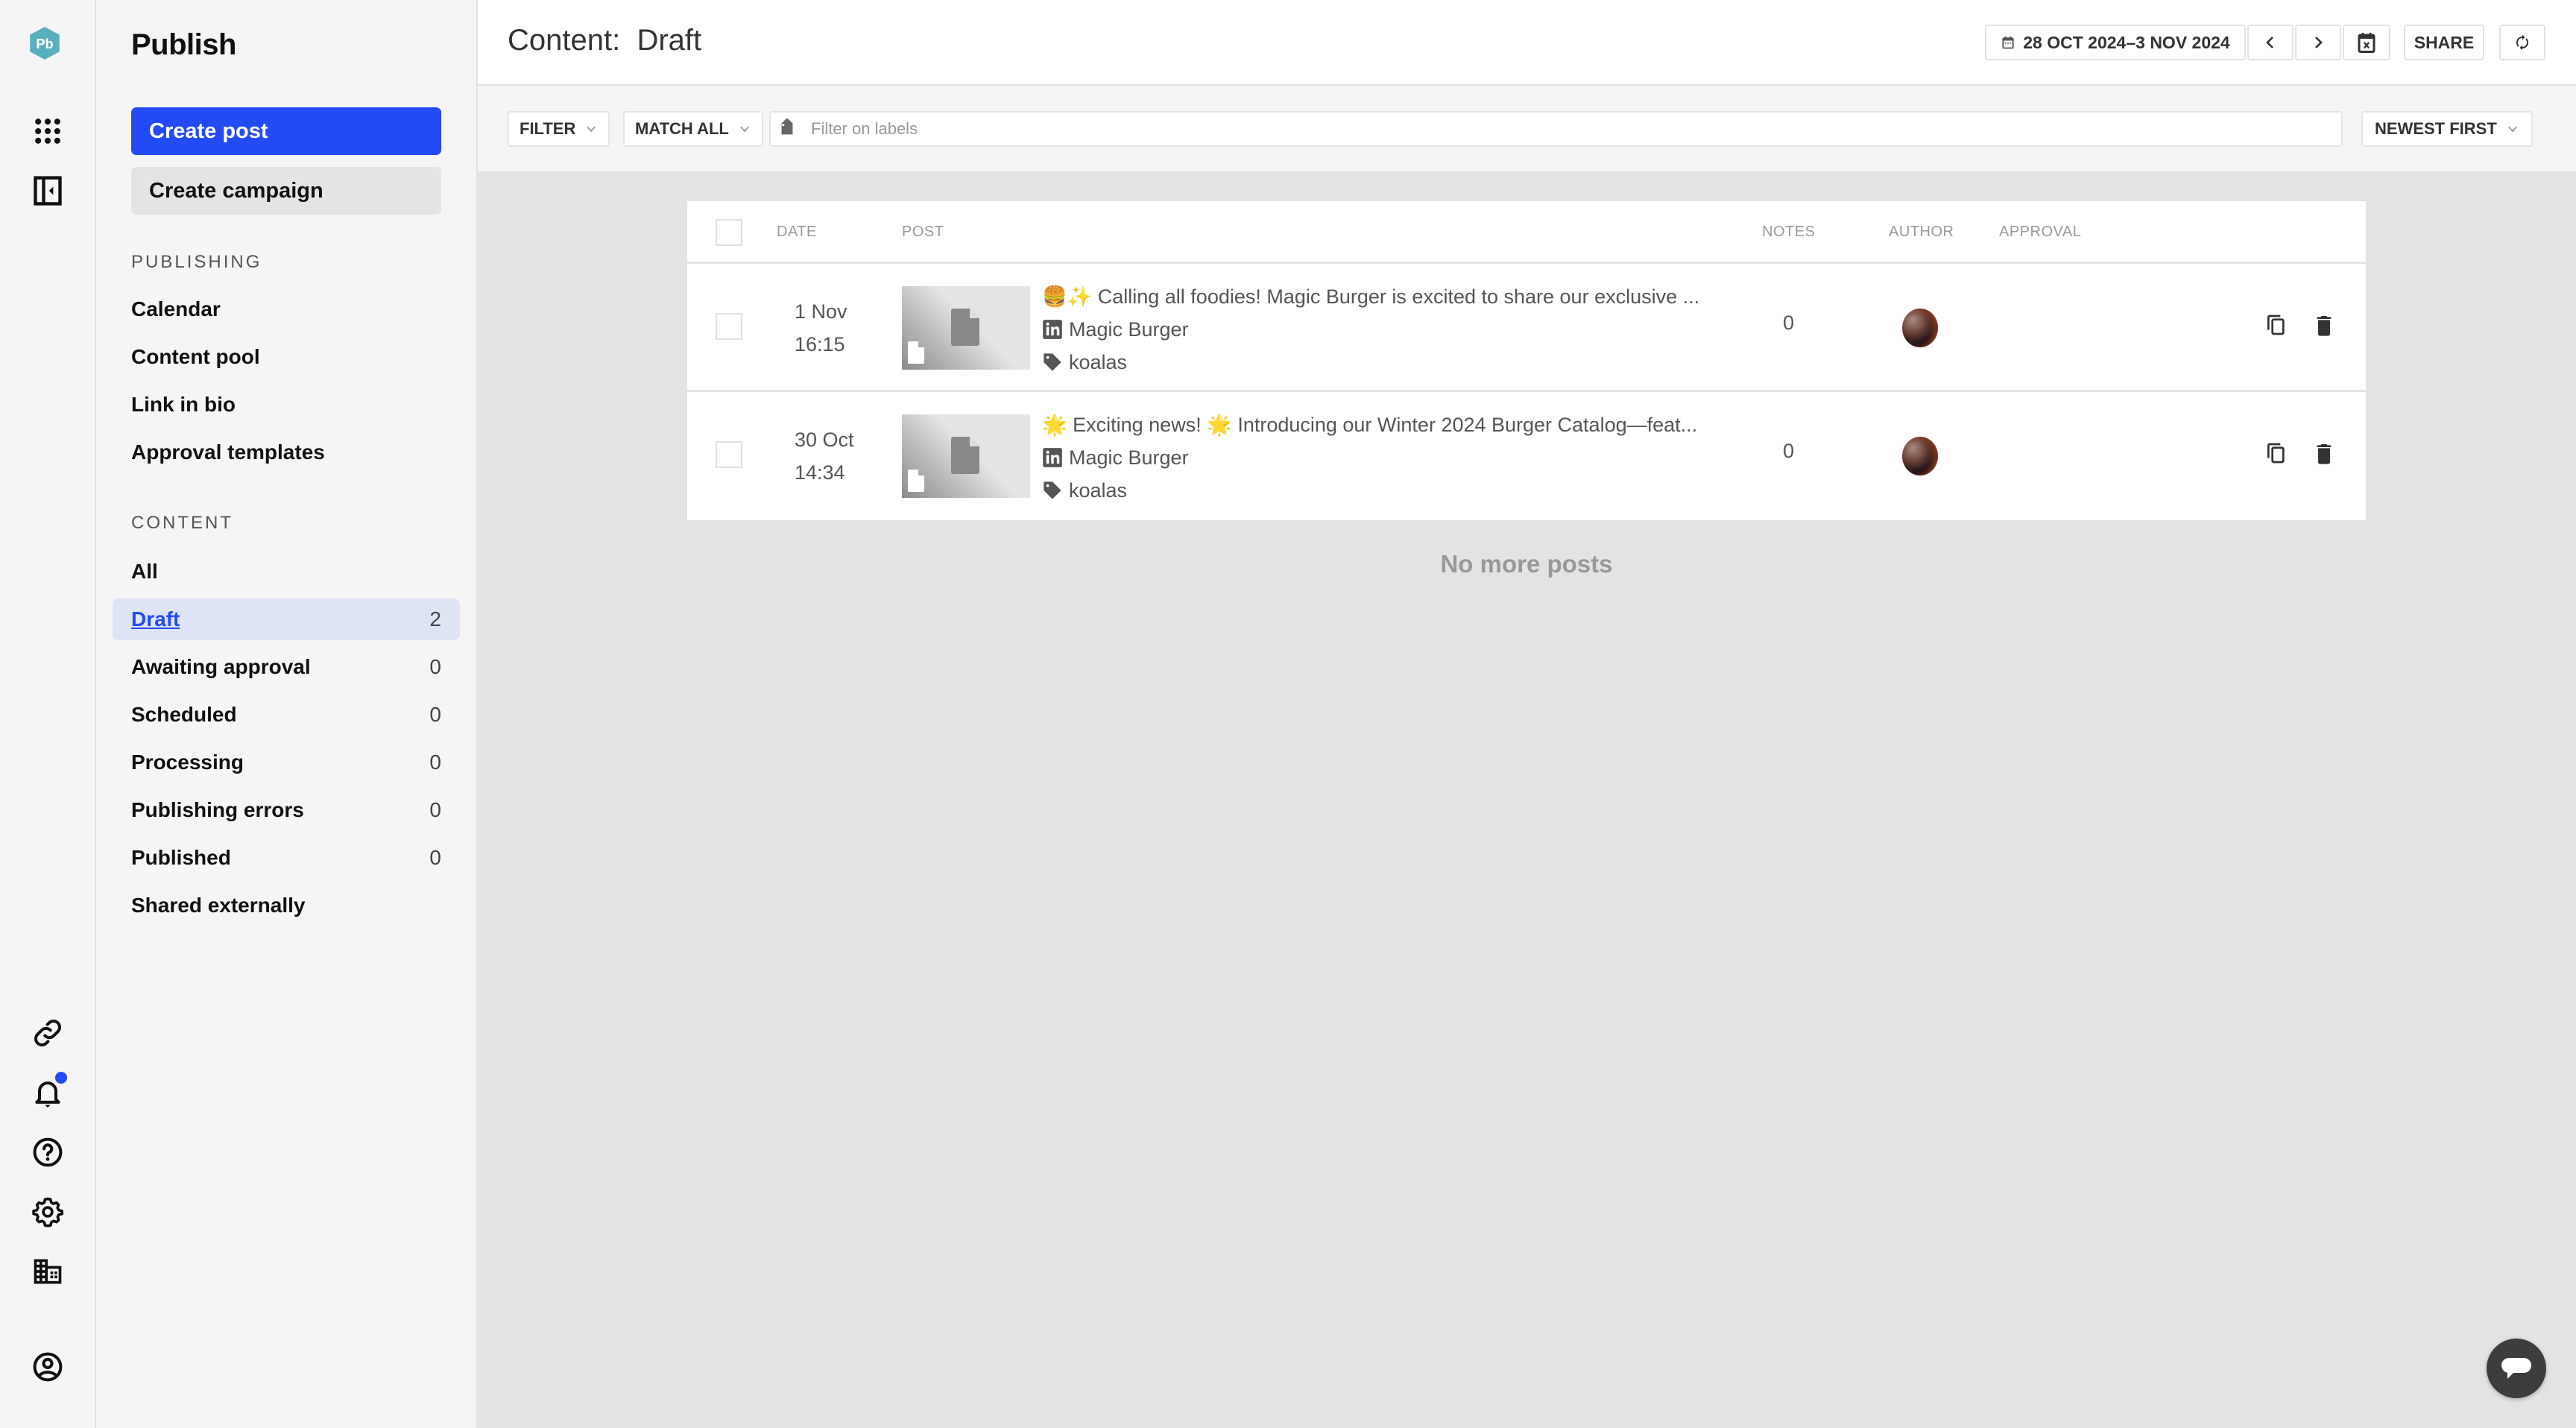  I want to click on copy-icon, so click(2276, 325).